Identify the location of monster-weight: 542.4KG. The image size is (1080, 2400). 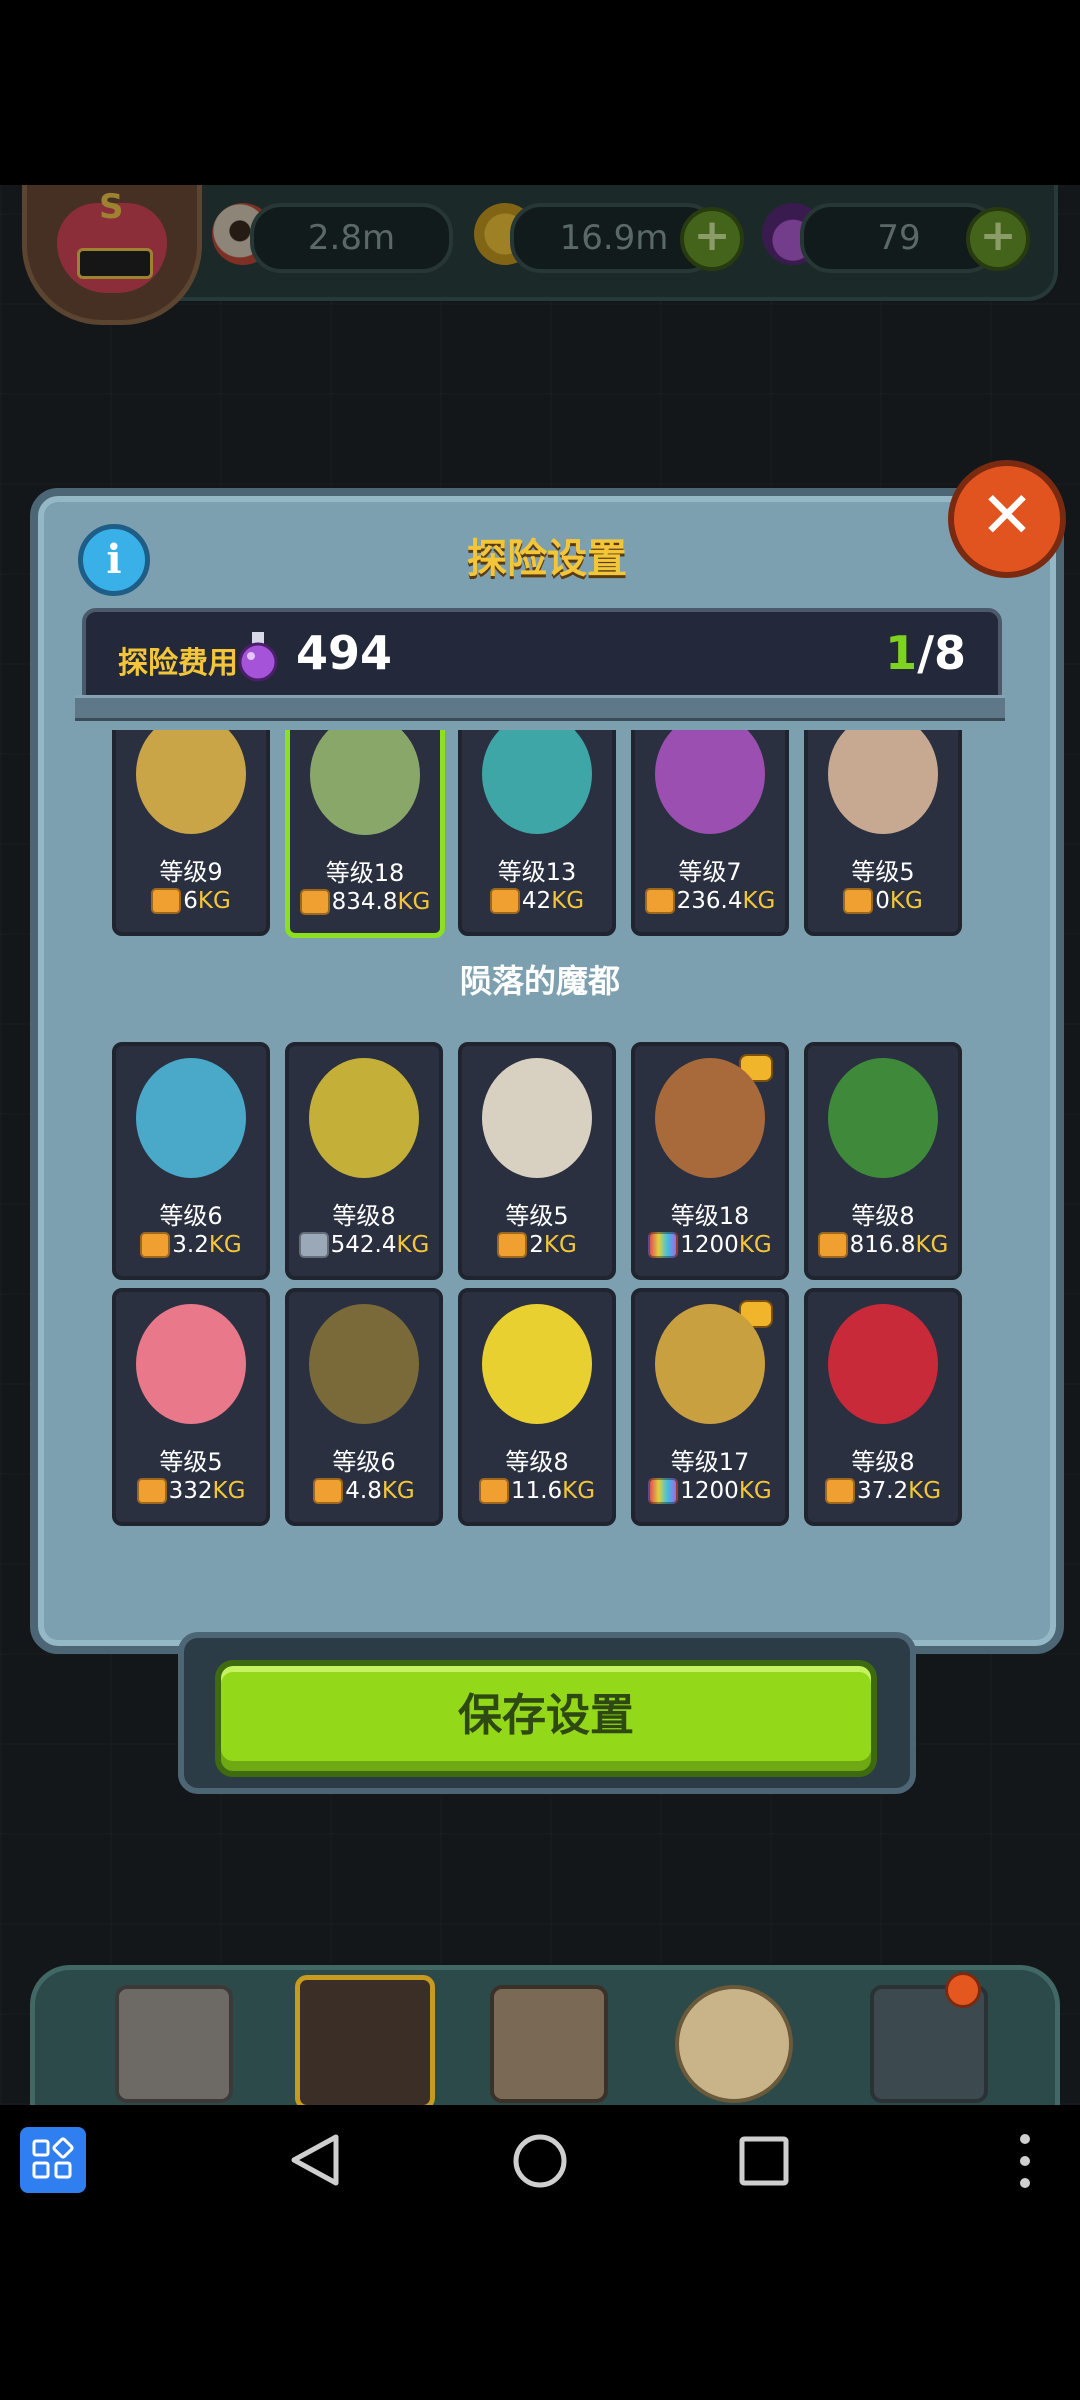
(364, 1245).